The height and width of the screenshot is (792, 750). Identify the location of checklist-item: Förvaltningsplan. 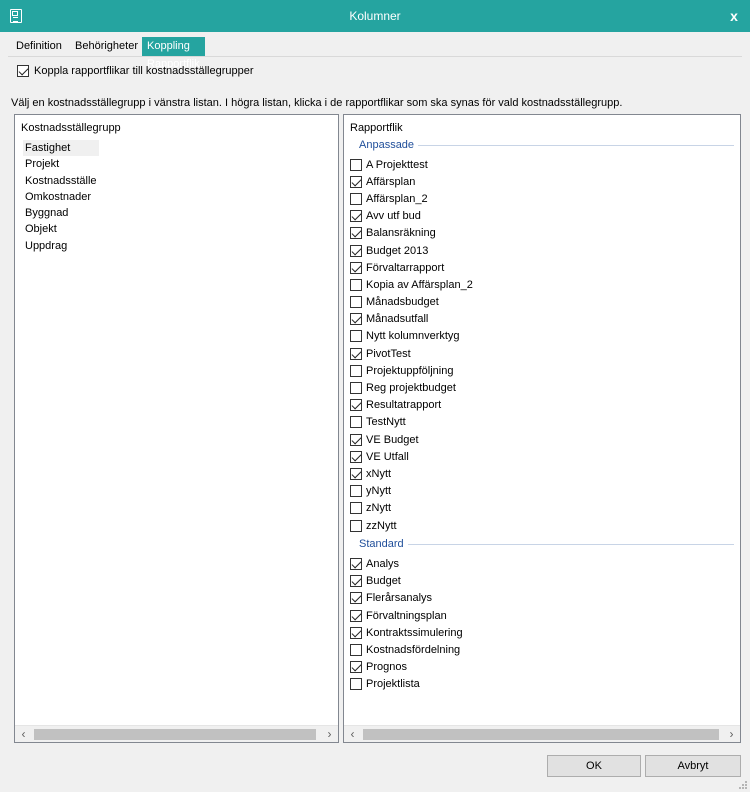
(406, 615).